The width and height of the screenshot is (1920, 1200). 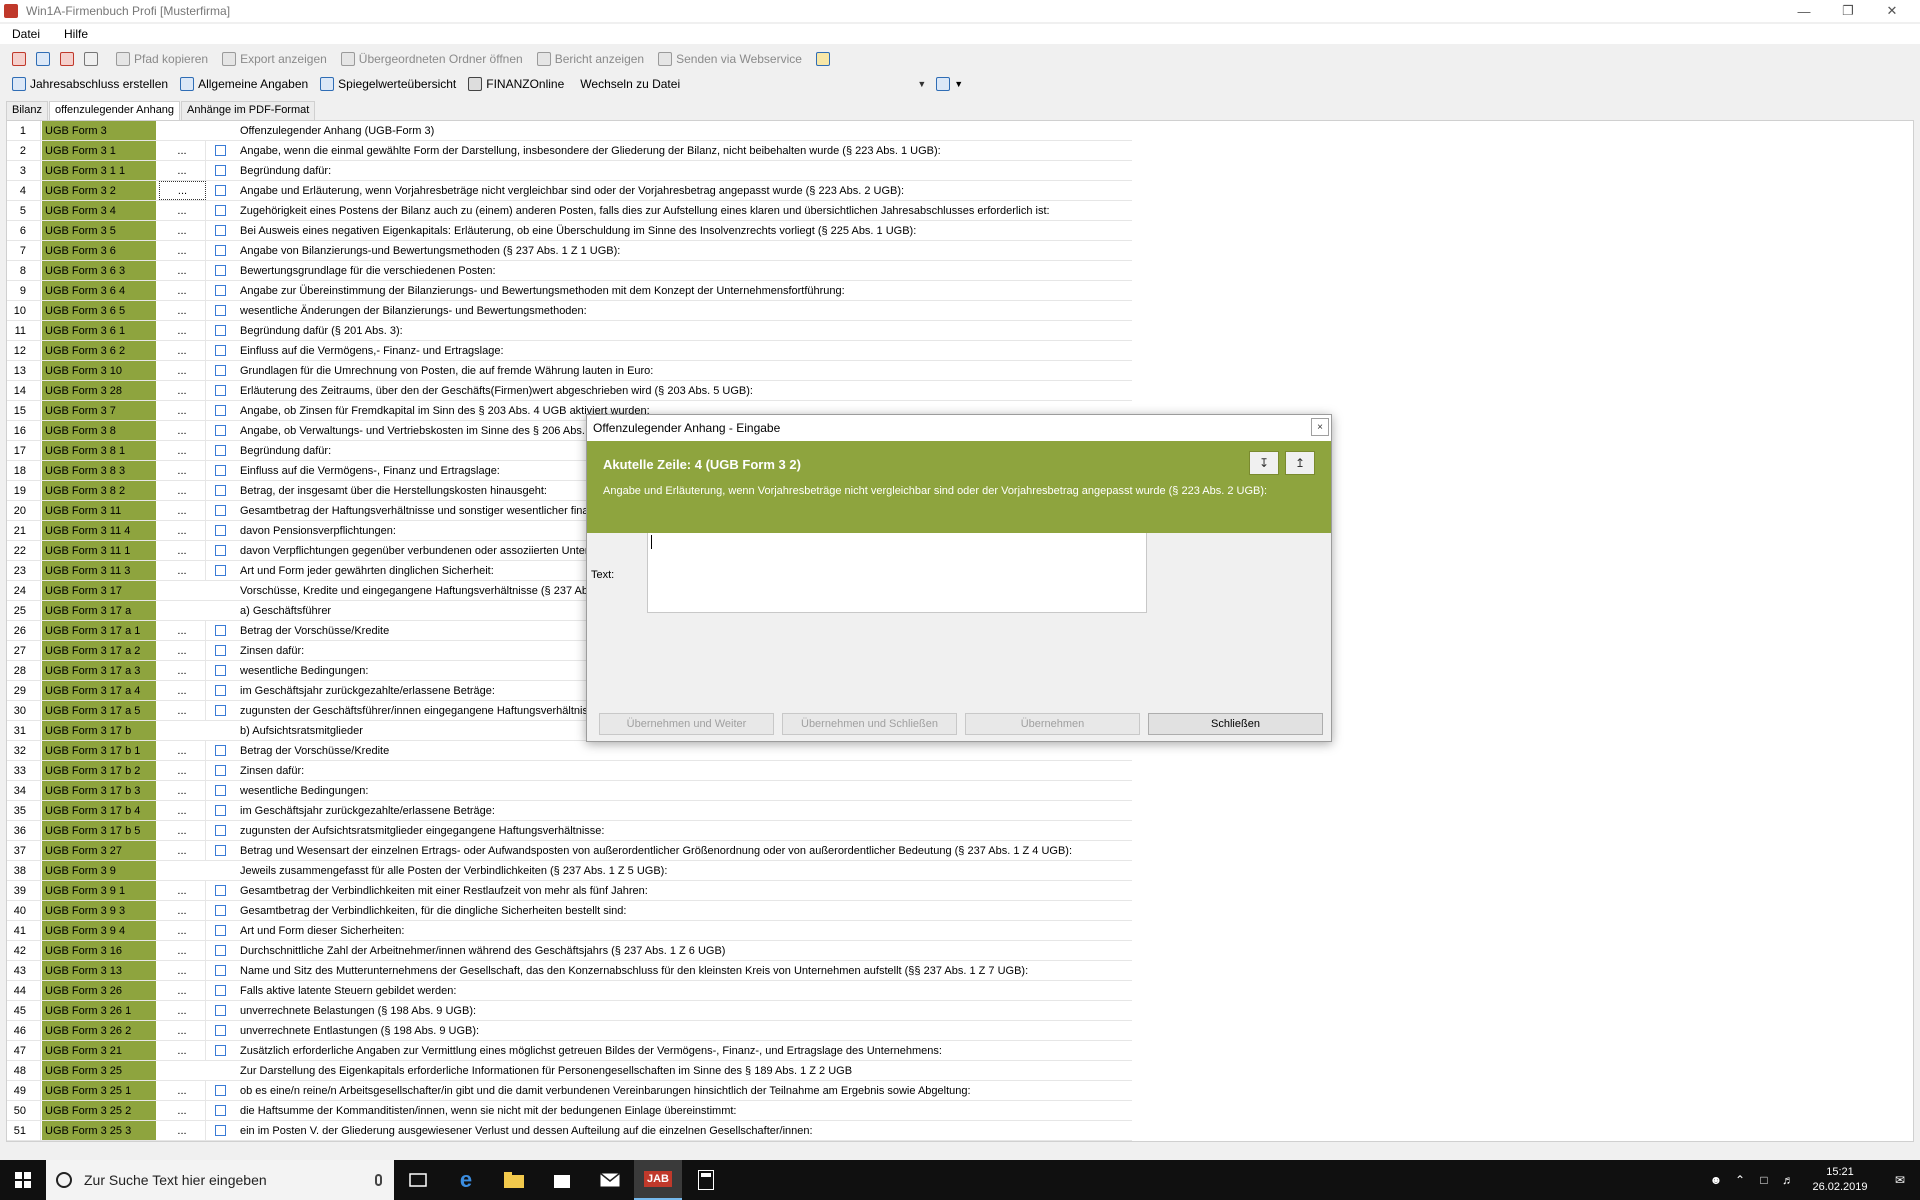 What do you see at coordinates (562, 1180) in the screenshot?
I see `store-icon` at bounding box center [562, 1180].